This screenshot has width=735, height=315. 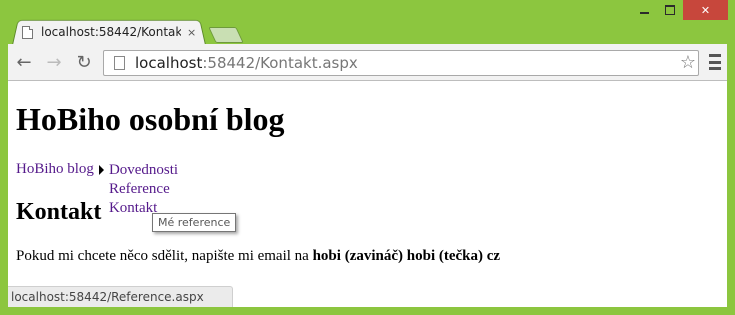 I want to click on reload-icon: ↻, so click(x=84, y=62).